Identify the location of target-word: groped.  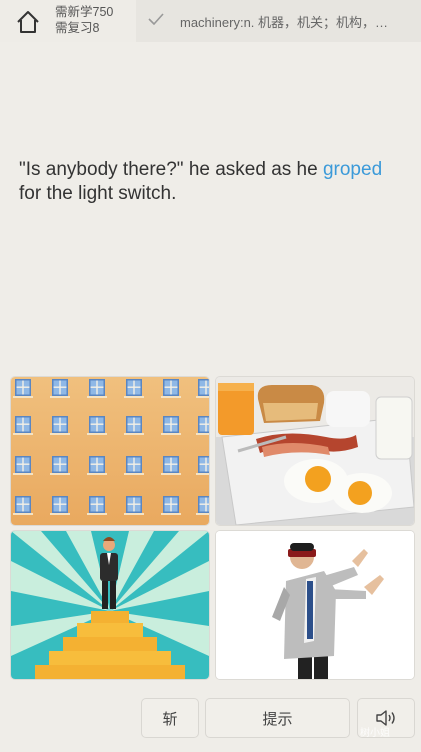
(352, 169).